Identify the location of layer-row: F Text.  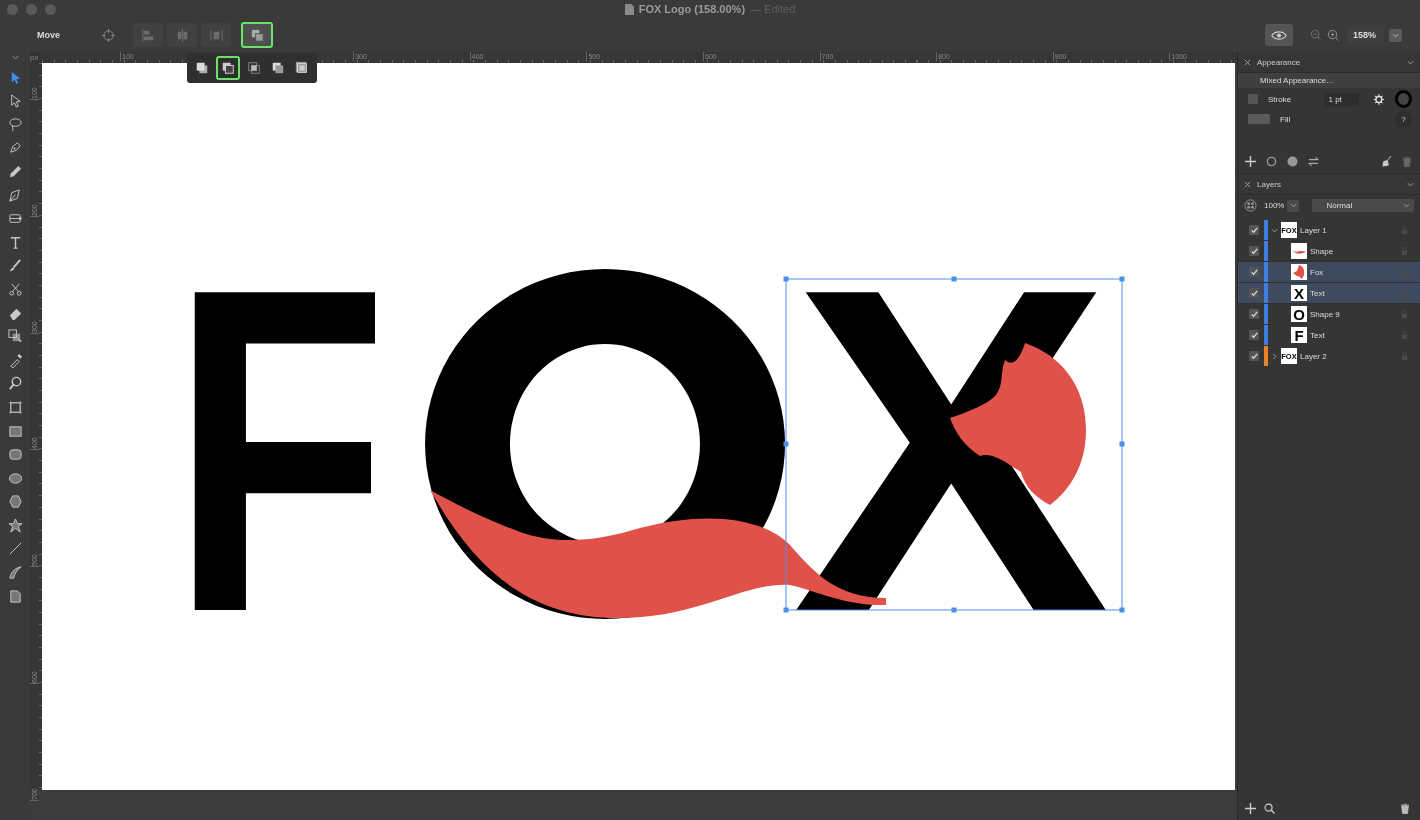
(1329, 335).